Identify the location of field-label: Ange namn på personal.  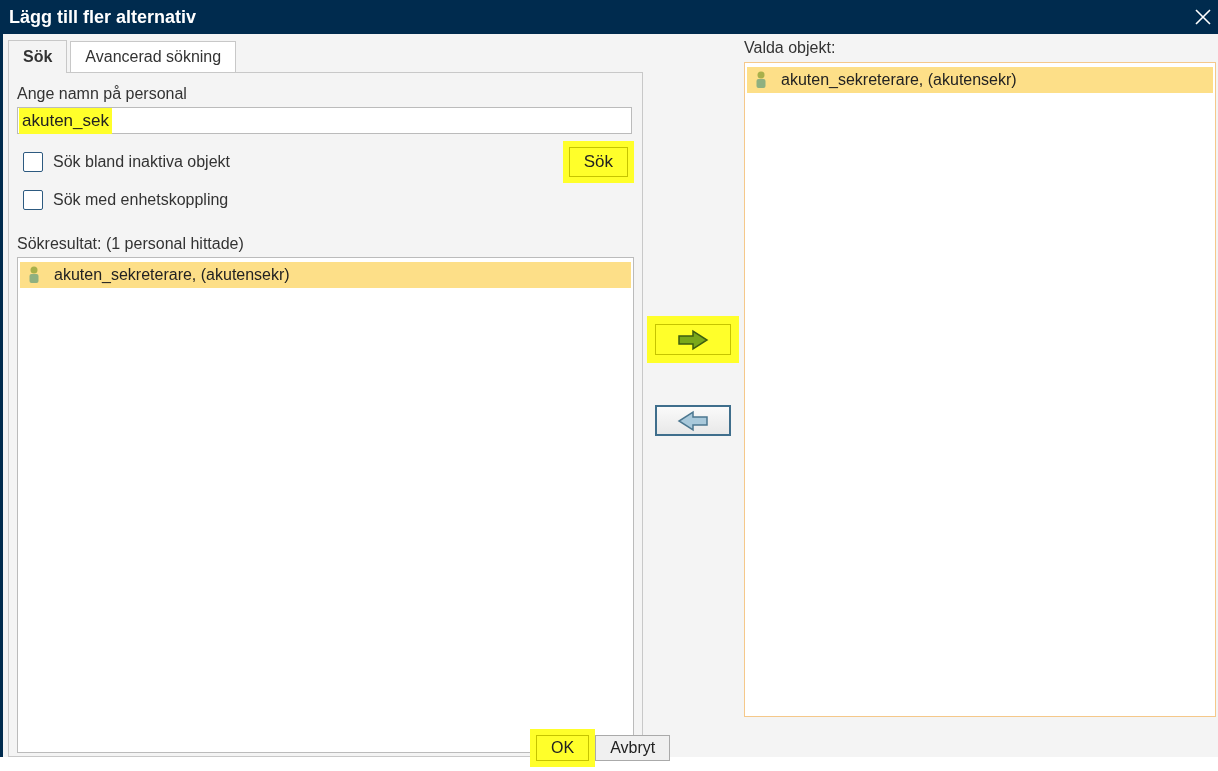
(102, 94).